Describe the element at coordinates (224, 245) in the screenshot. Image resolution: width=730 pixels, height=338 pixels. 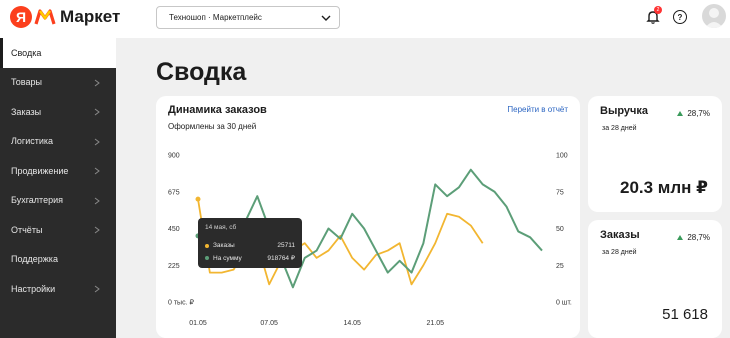
I see `tooltip-orders-label: Заказы` at that location.